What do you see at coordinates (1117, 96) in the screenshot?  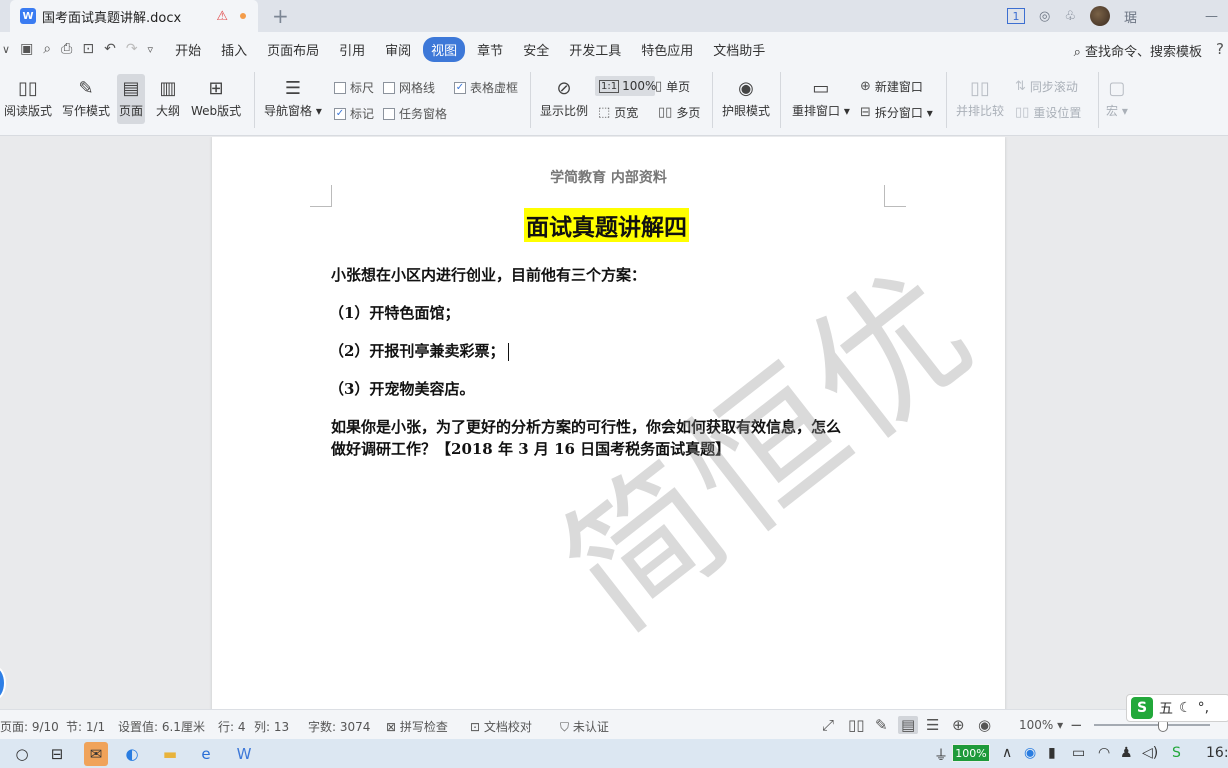 I see `macro-button: ▢ 宏 ▾` at bounding box center [1117, 96].